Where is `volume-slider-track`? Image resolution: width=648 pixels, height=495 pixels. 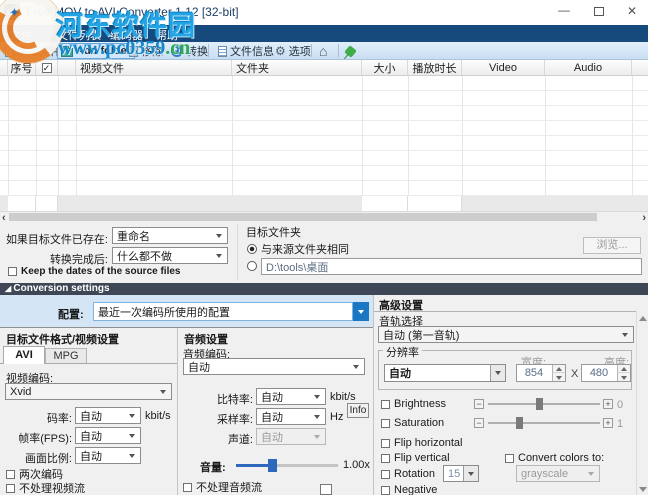
volume-slider-track is located at coordinates (305, 465).